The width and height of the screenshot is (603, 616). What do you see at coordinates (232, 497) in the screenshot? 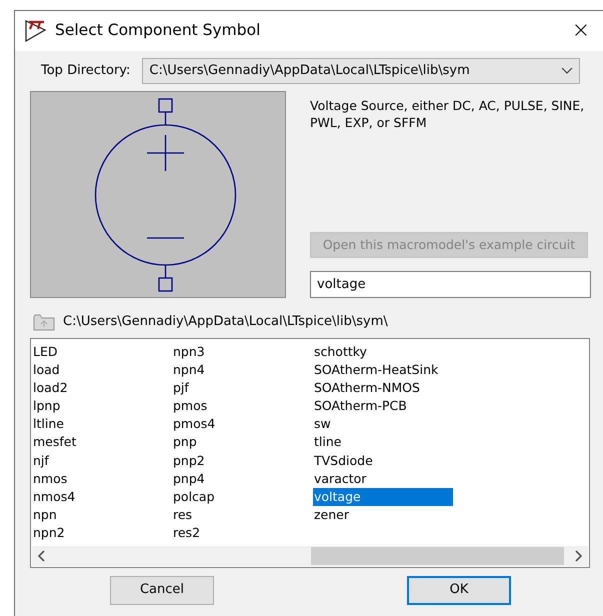
I see `symbol-list-item: polcap` at bounding box center [232, 497].